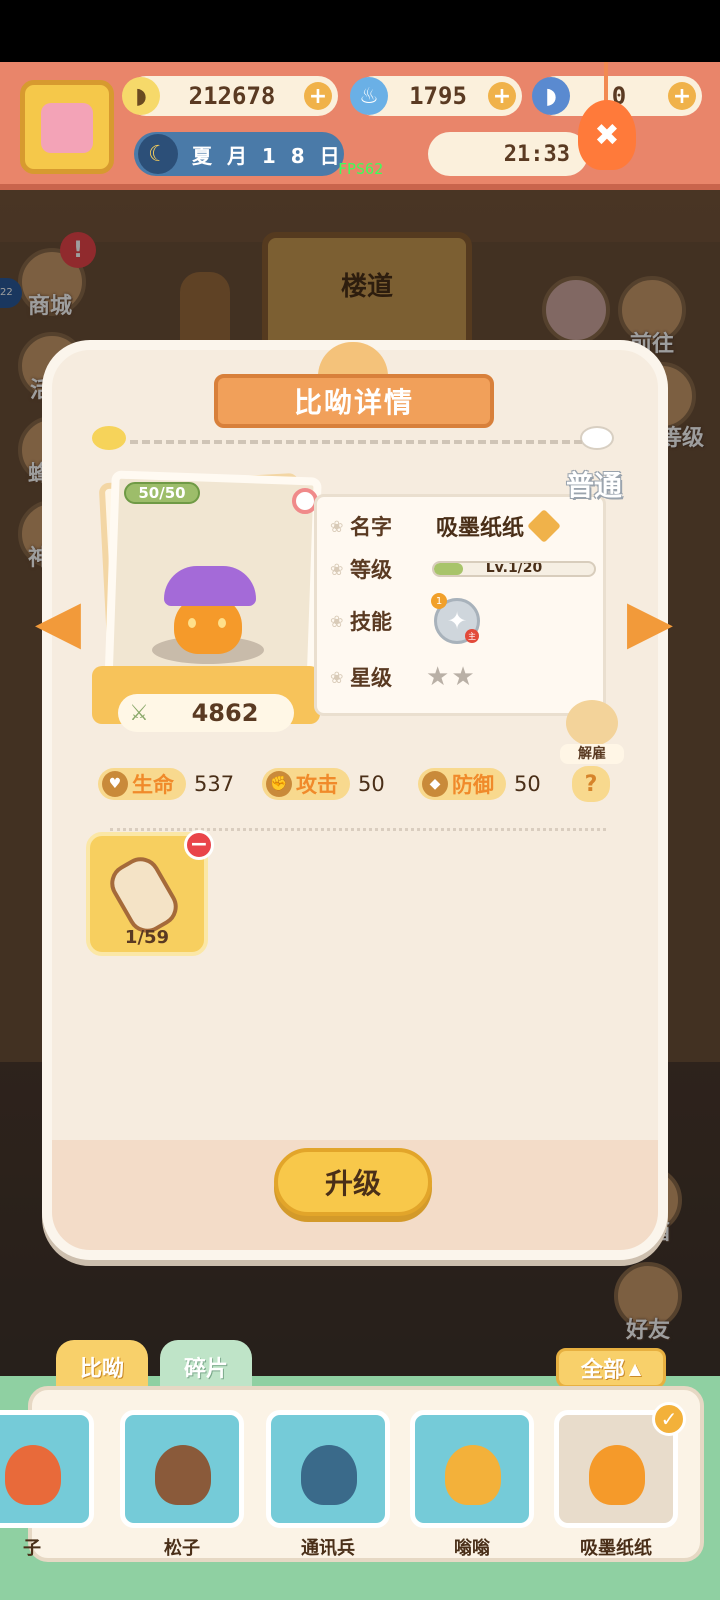 This screenshot has width=720, height=1600. I want to click on level-bar: Lv.1/20, so click(514, 569).